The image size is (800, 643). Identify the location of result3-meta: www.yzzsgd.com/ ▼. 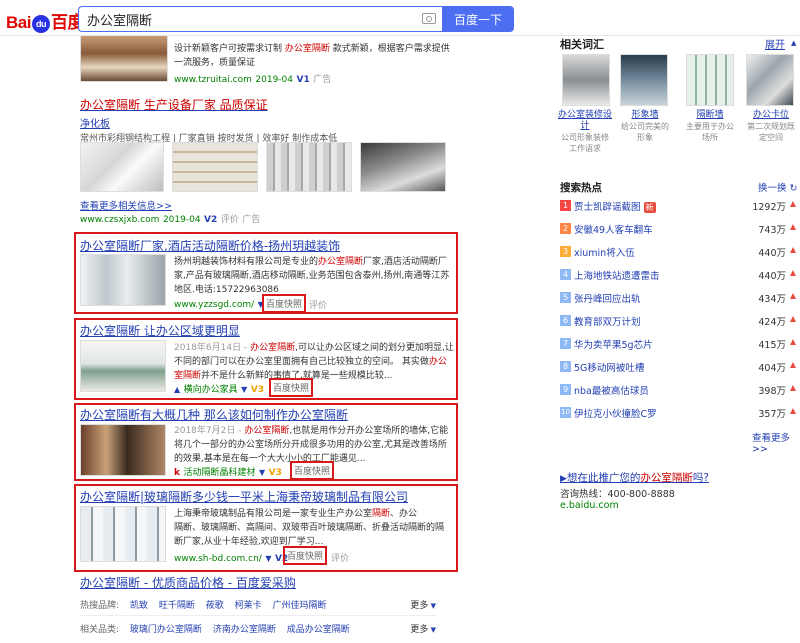
(219, 305).